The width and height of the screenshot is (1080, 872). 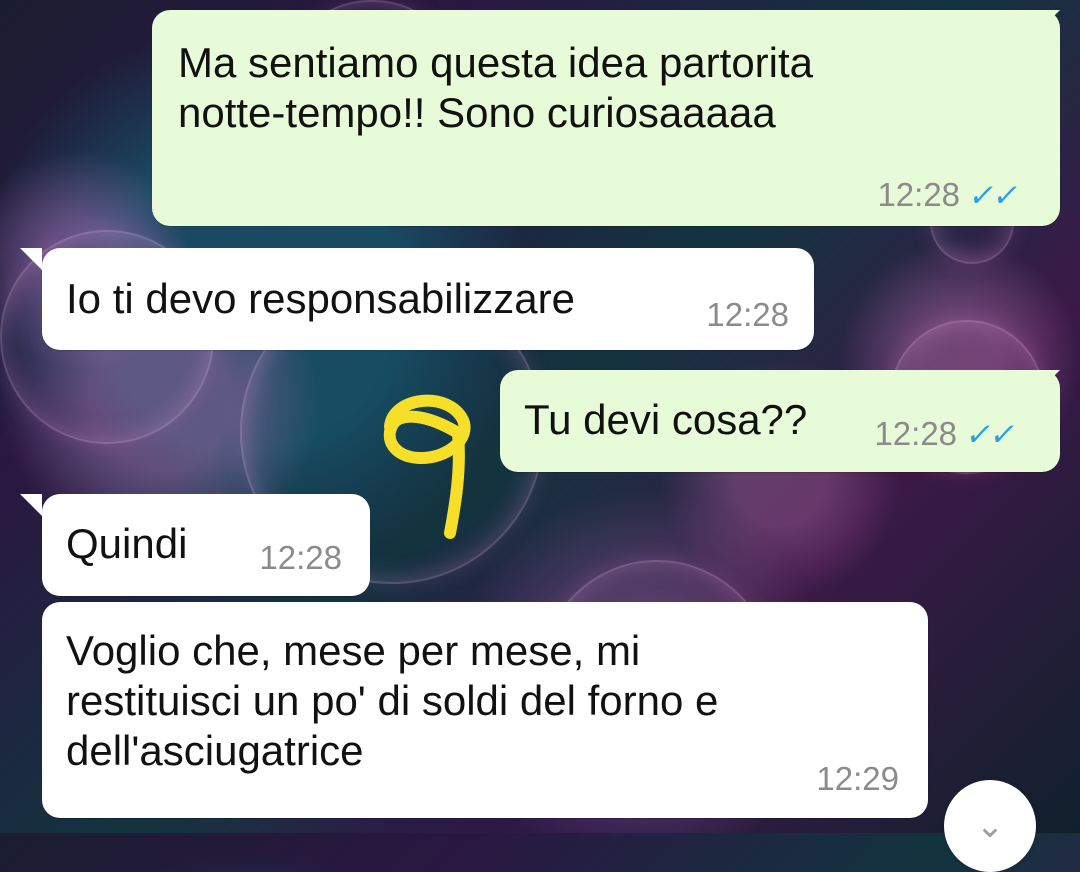 What do you see at coordinates (427, 466) in the screenshot?
I see `yellow-annotation-icon` at bounding box center [427, 466].